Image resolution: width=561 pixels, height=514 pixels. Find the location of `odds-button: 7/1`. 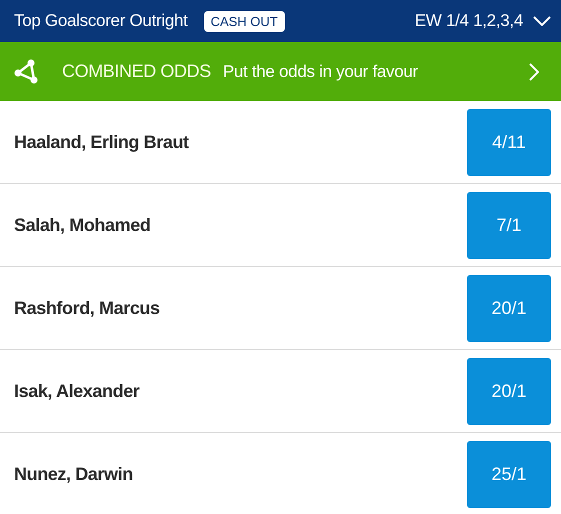

odds-button: 7/1 is located at coordinates (509, 225).